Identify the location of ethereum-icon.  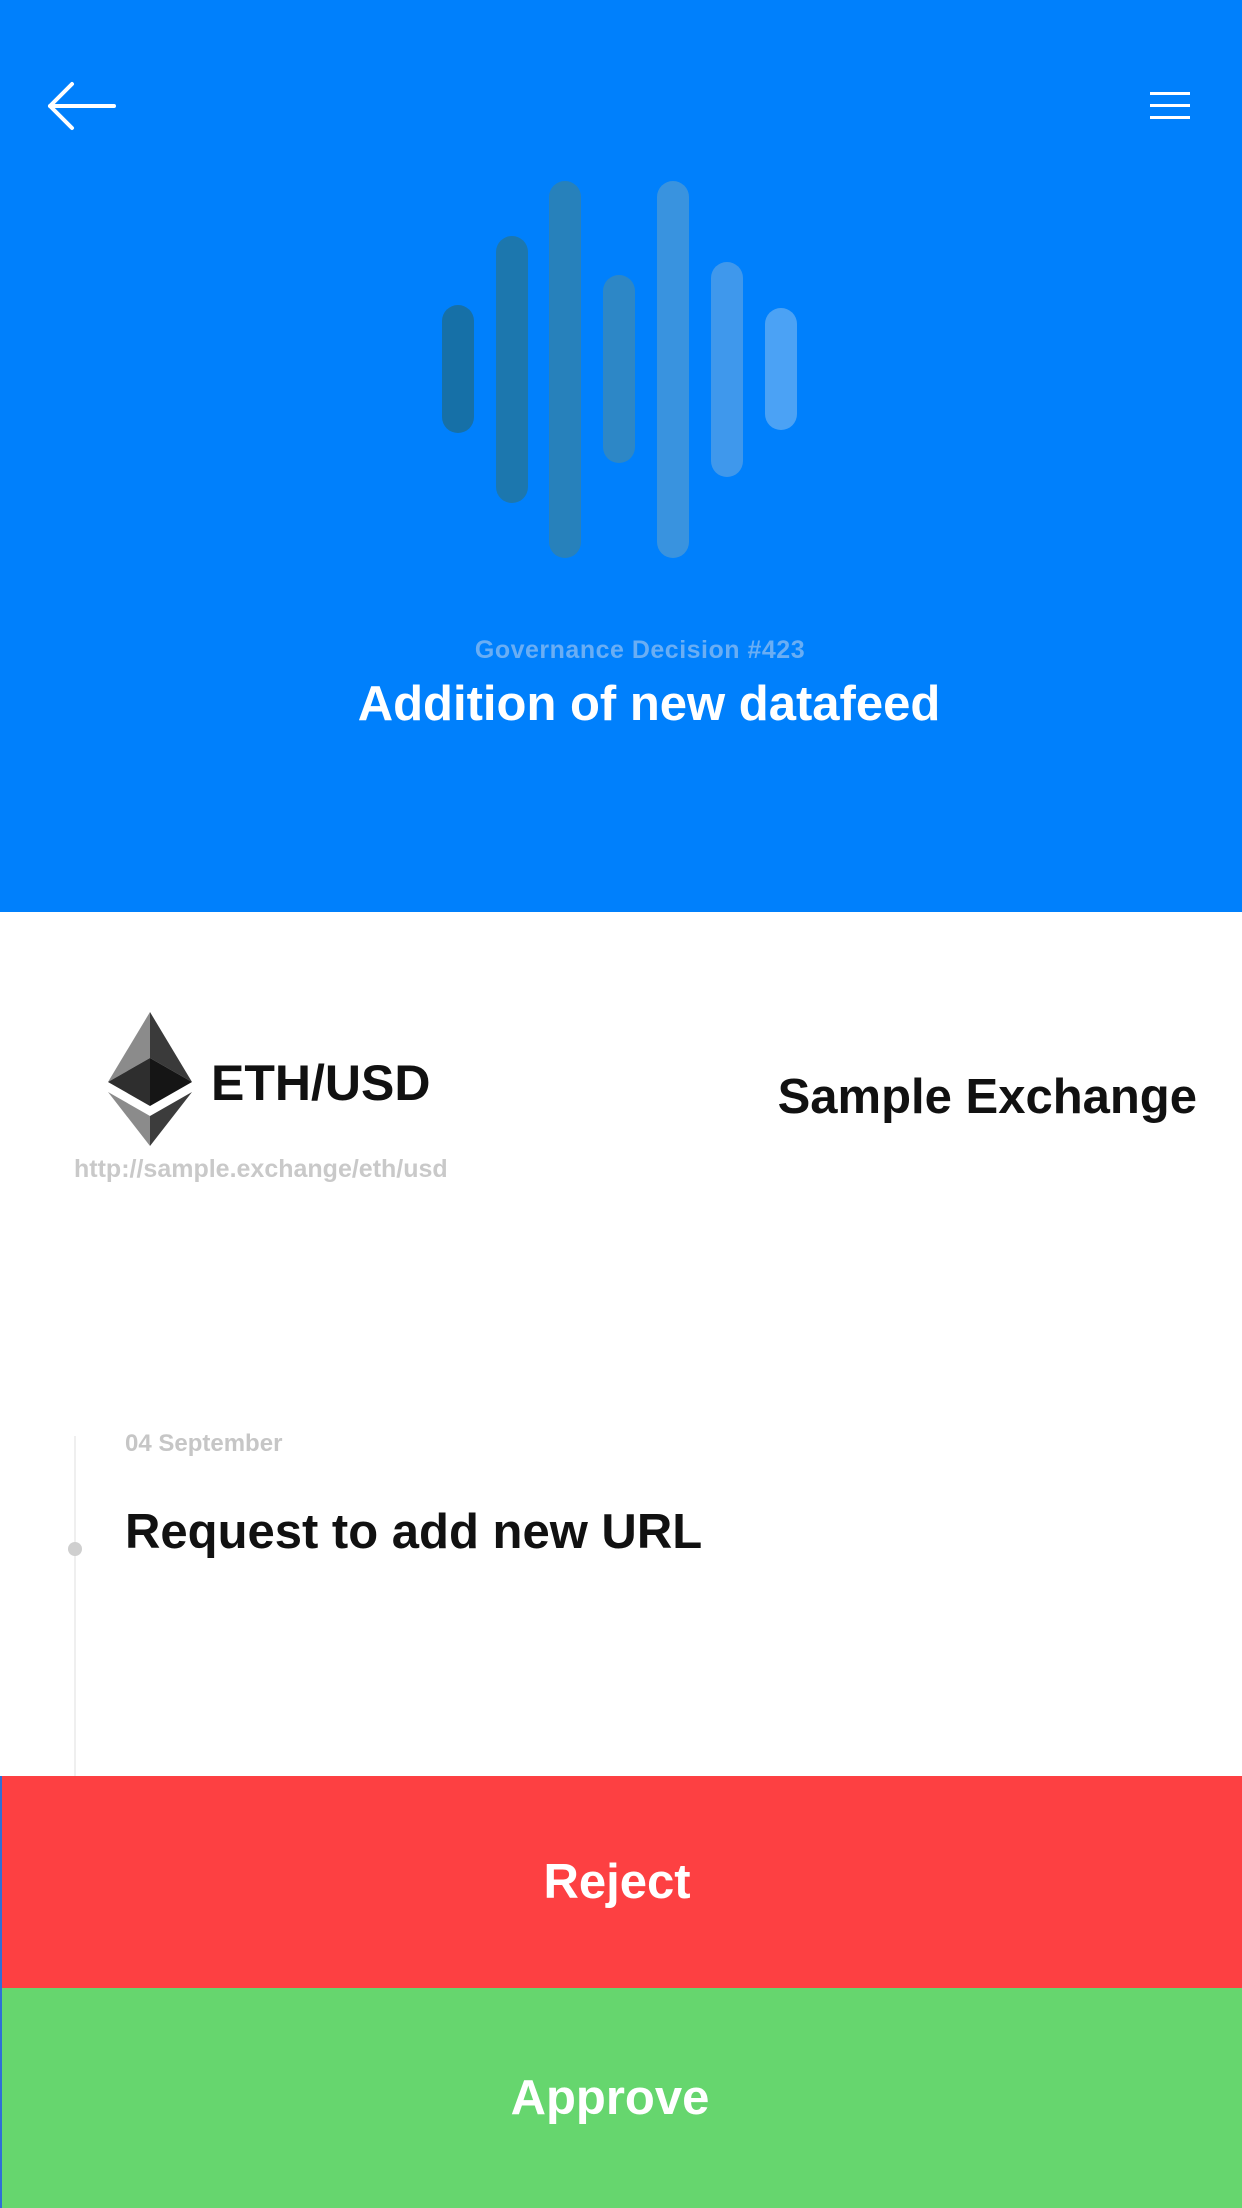
(150, 1079).